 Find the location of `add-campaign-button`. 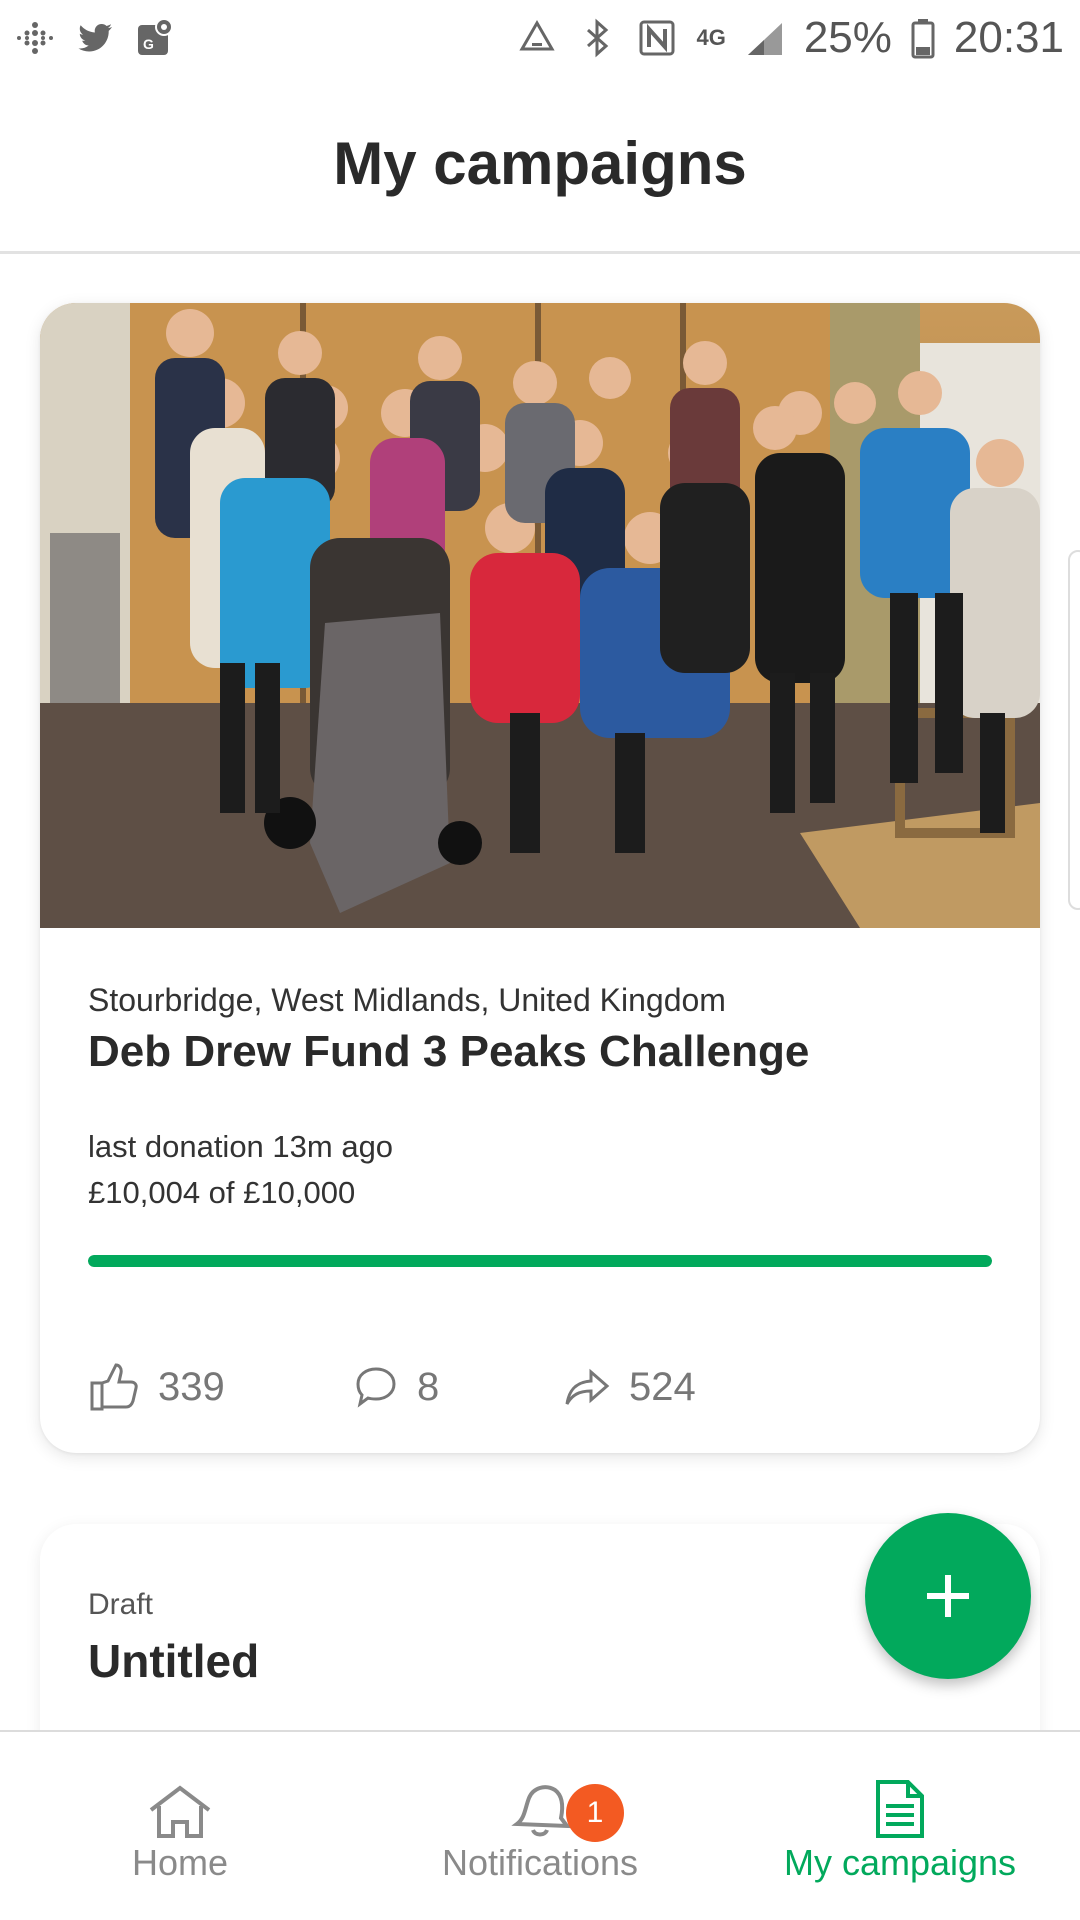

add-campaign-button is located at coordinates (948, 1596).